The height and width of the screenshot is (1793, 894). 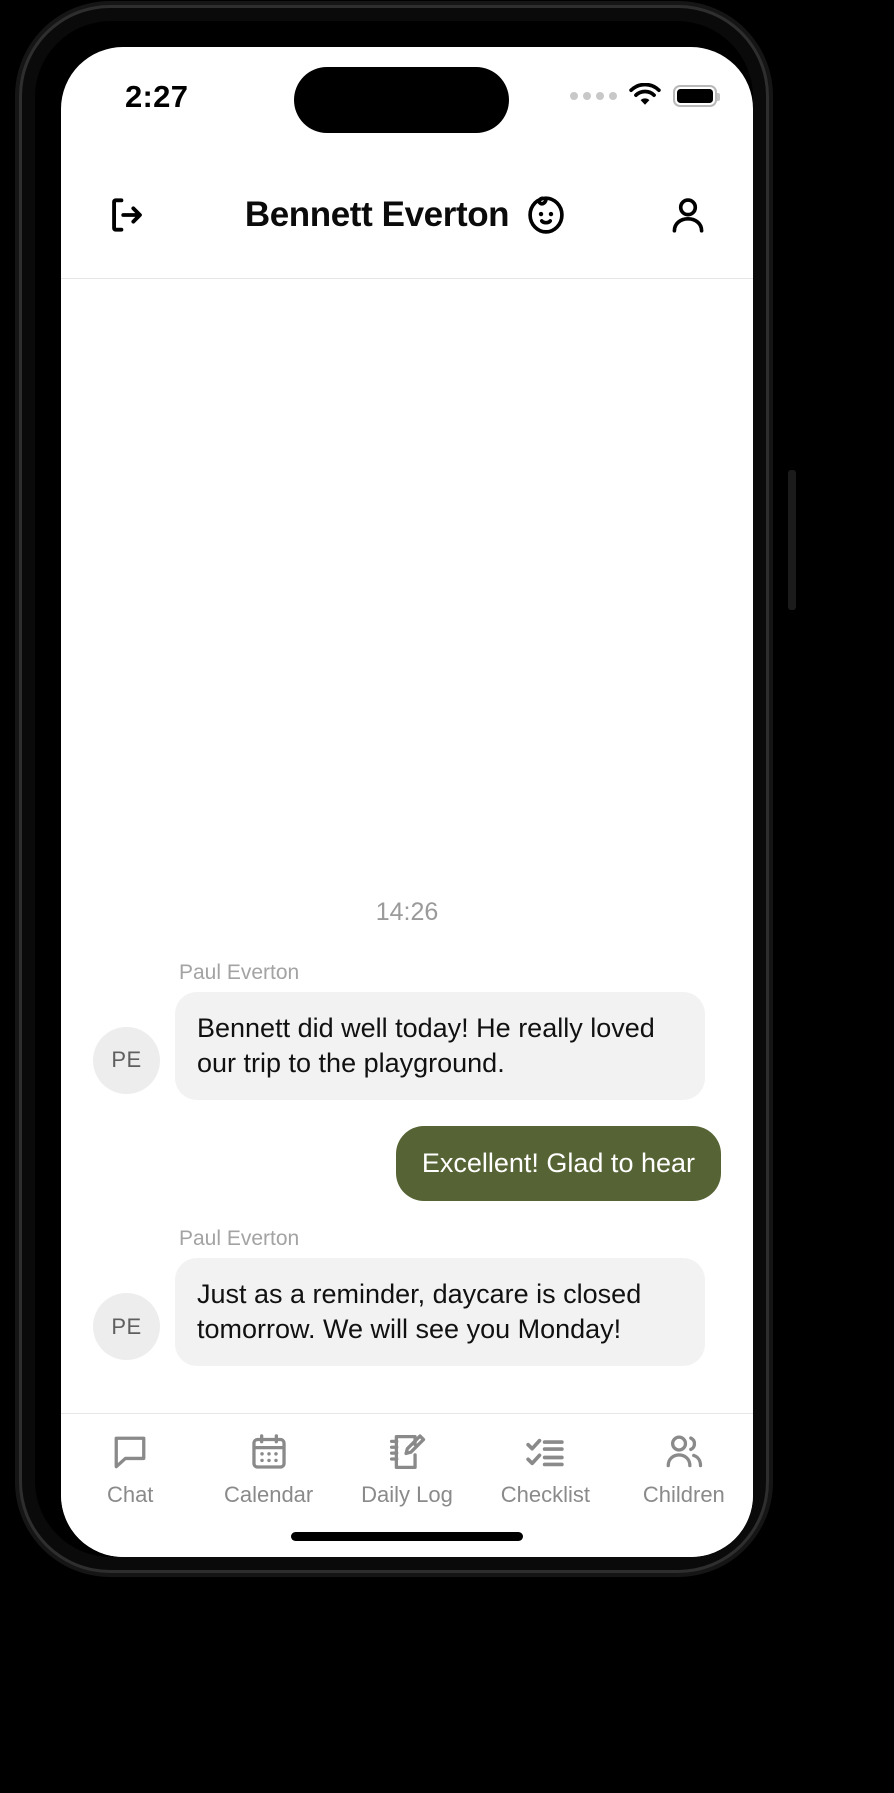 What do you see at coordinates (401, 100) in the screenshot?
I see `dynamic-island` at bounding box center [401, 100].